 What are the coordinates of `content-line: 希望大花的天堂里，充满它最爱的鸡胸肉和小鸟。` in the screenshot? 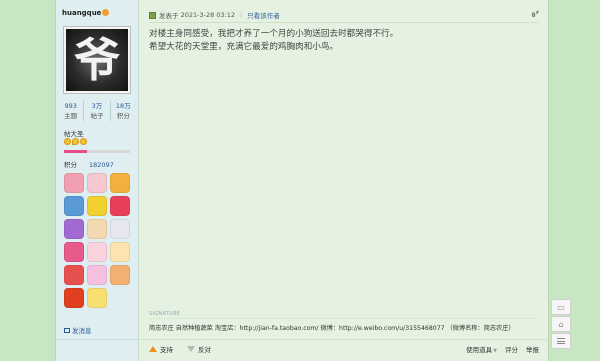 It's located at (244, 47).